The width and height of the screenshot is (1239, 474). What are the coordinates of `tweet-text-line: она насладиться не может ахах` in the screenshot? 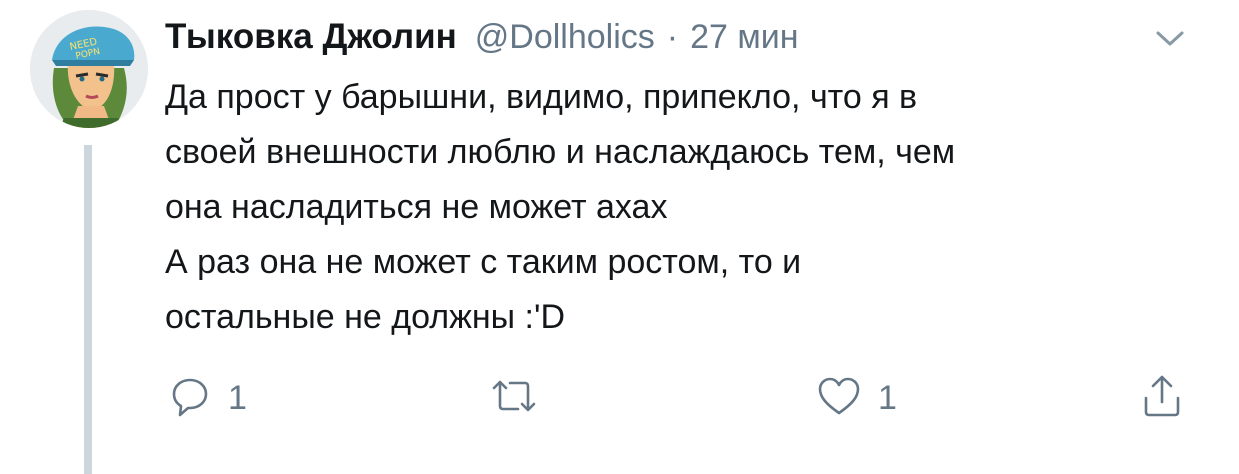 It's located at (416, 207).